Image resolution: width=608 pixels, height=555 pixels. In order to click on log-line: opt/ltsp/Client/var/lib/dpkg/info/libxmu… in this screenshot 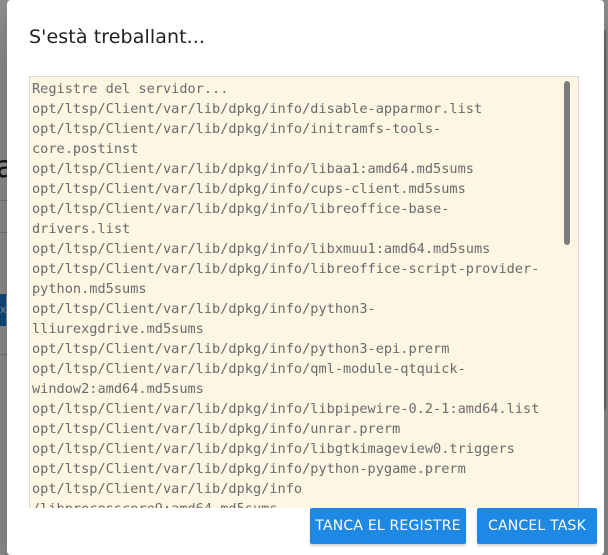, I will do `click(261, 249)`.